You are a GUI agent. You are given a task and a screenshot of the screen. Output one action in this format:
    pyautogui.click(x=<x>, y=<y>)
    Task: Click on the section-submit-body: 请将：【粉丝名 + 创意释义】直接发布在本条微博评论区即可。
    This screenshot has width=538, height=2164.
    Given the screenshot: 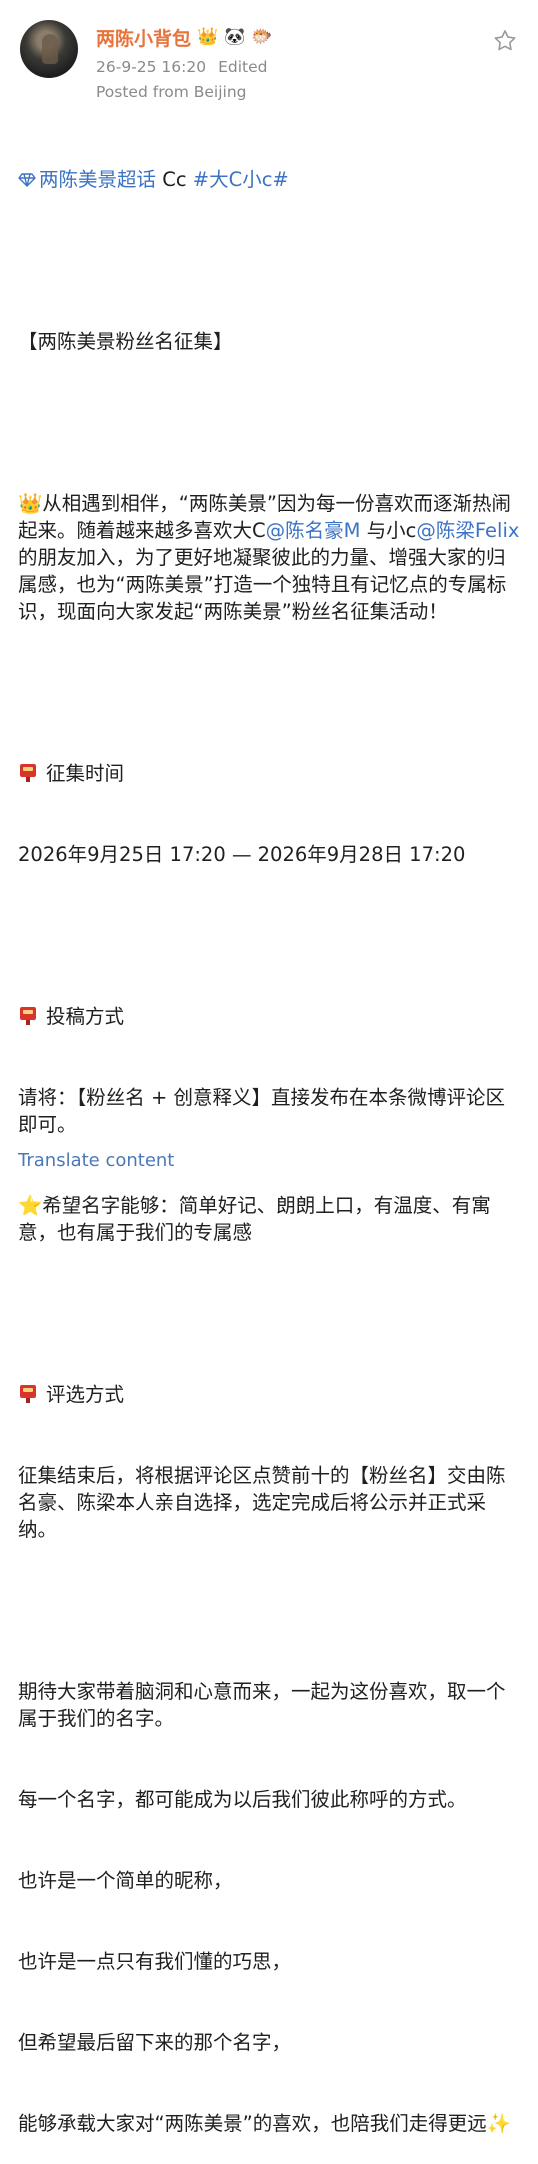 What is the action you would take?
    pyautogui.click(x=261, y=1111)
    